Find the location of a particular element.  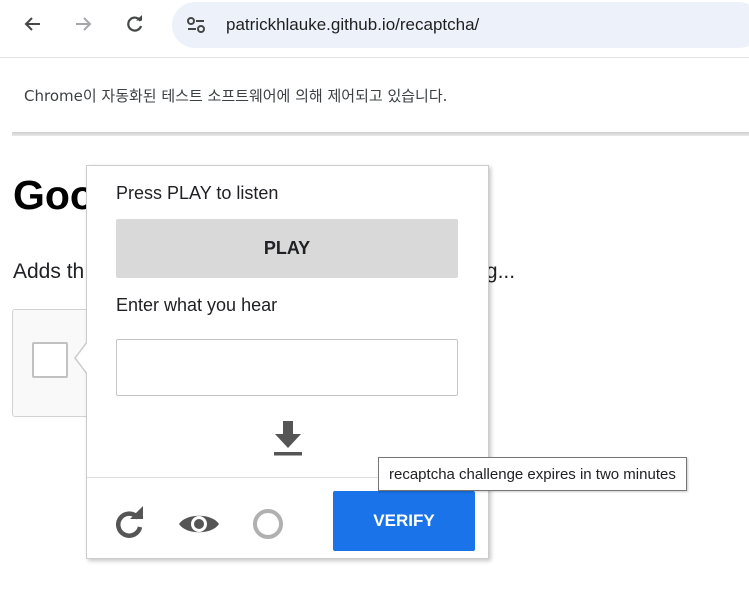

arrow-right-icon is located at coordinates (84, 24).